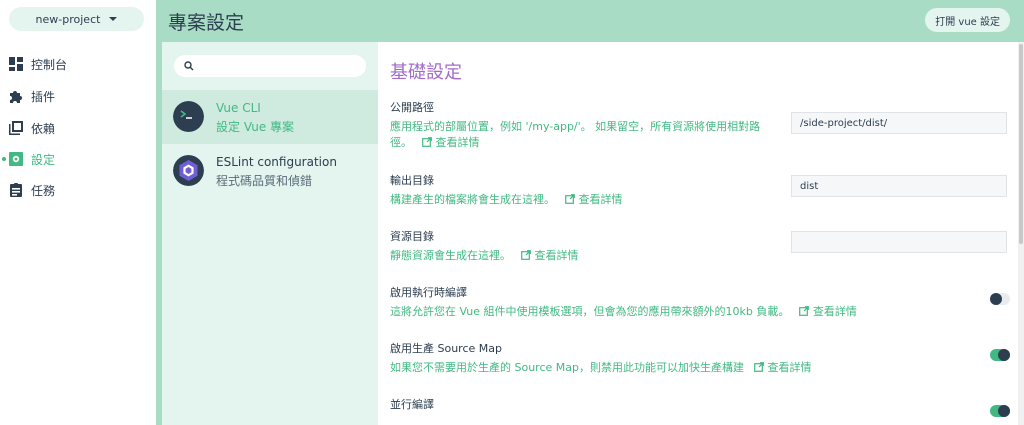 This screenshot has width=1024, height=425. Describe the element at coordinates (967, 20) in the screenshot. I see `open-vue-config-button: 打開 vue 設定` at that location.